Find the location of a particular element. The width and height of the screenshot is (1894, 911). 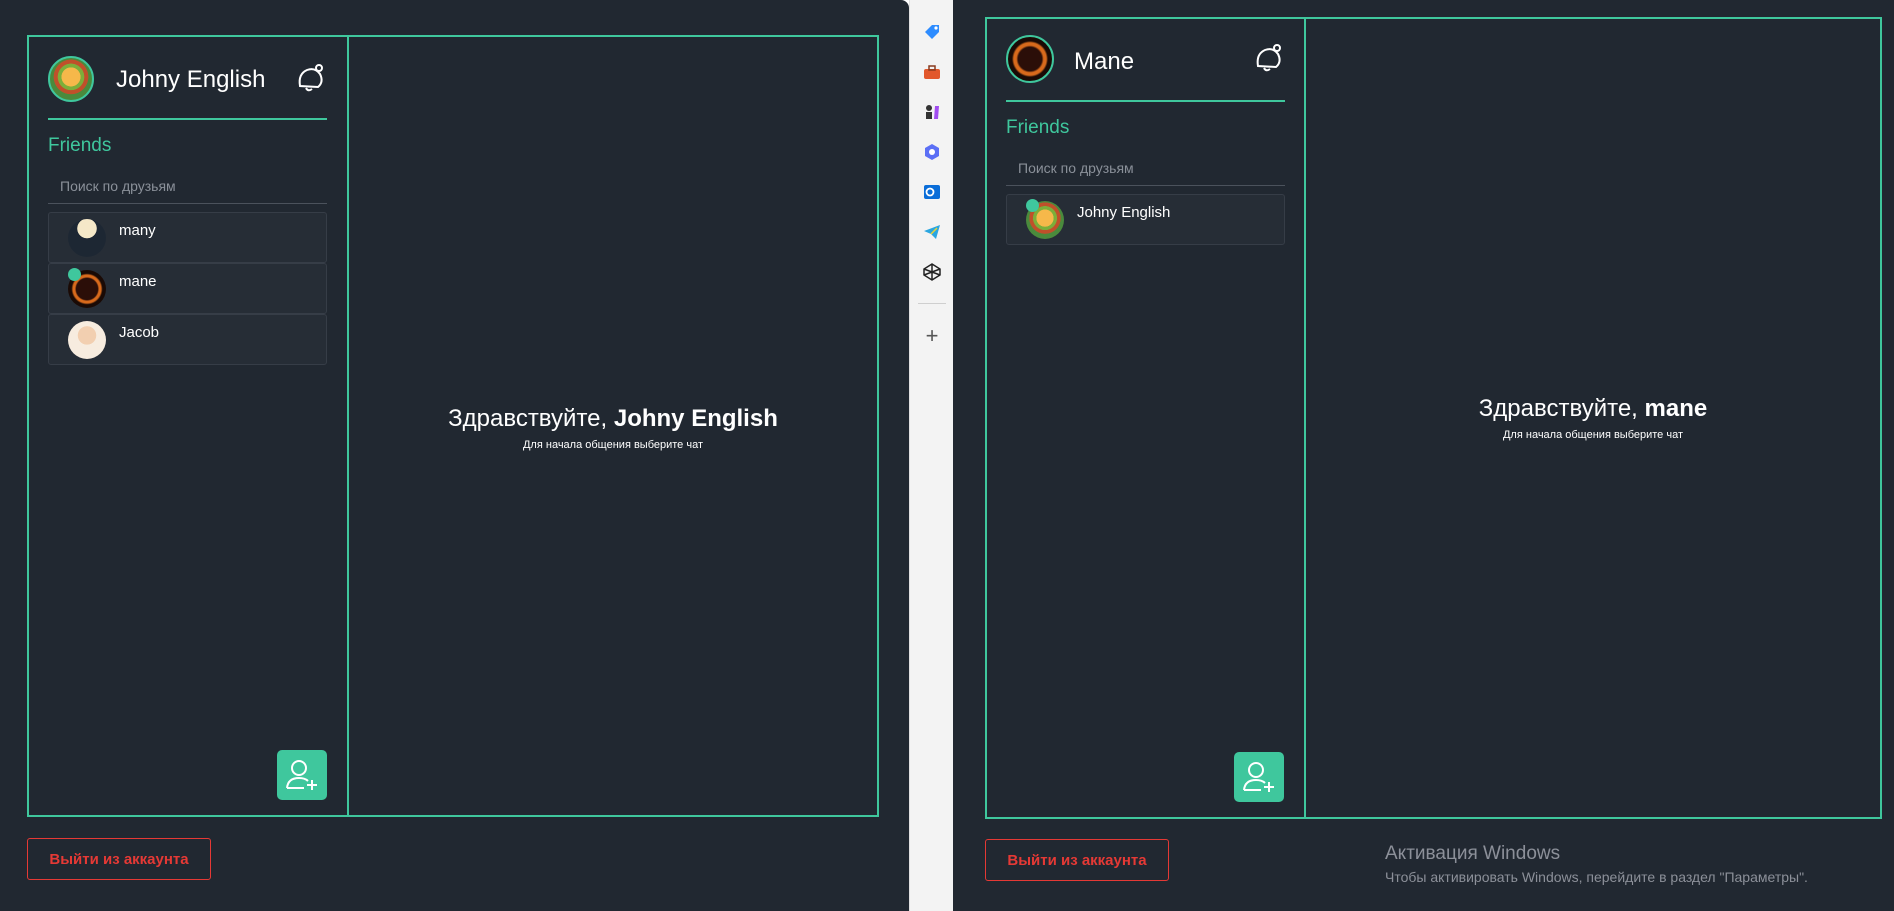

friend-name: Johny English is located at coordinates (1124, 212).